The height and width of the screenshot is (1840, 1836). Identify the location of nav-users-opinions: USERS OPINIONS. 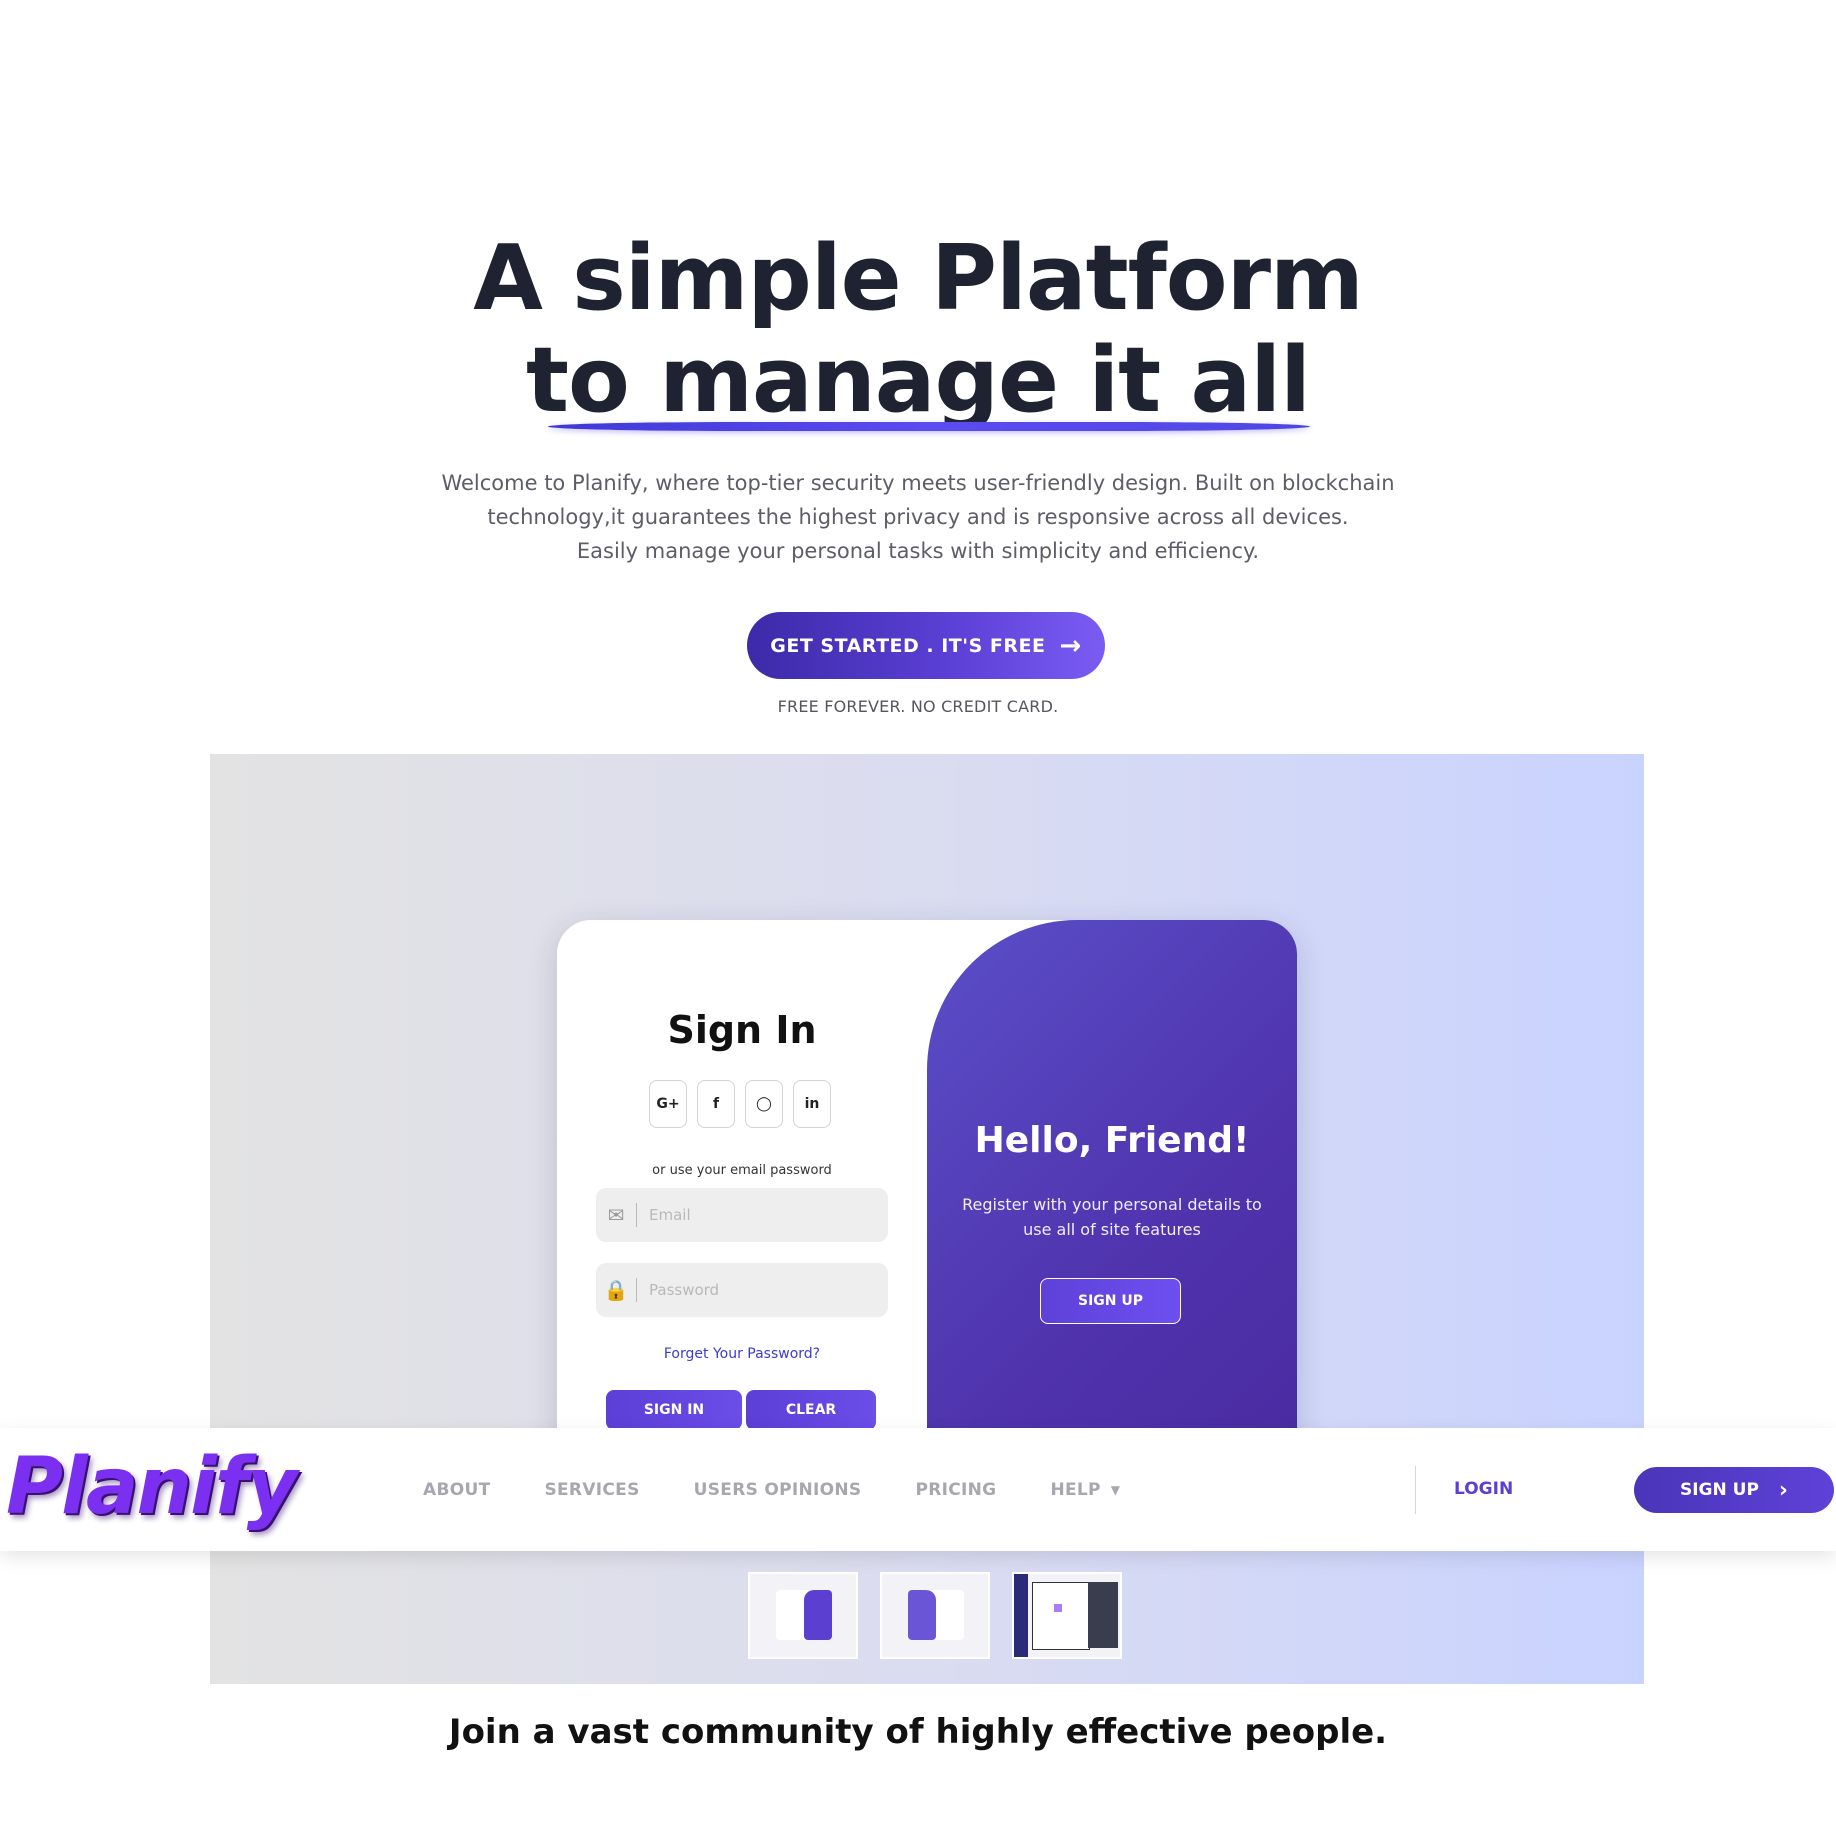
(778, 1490).